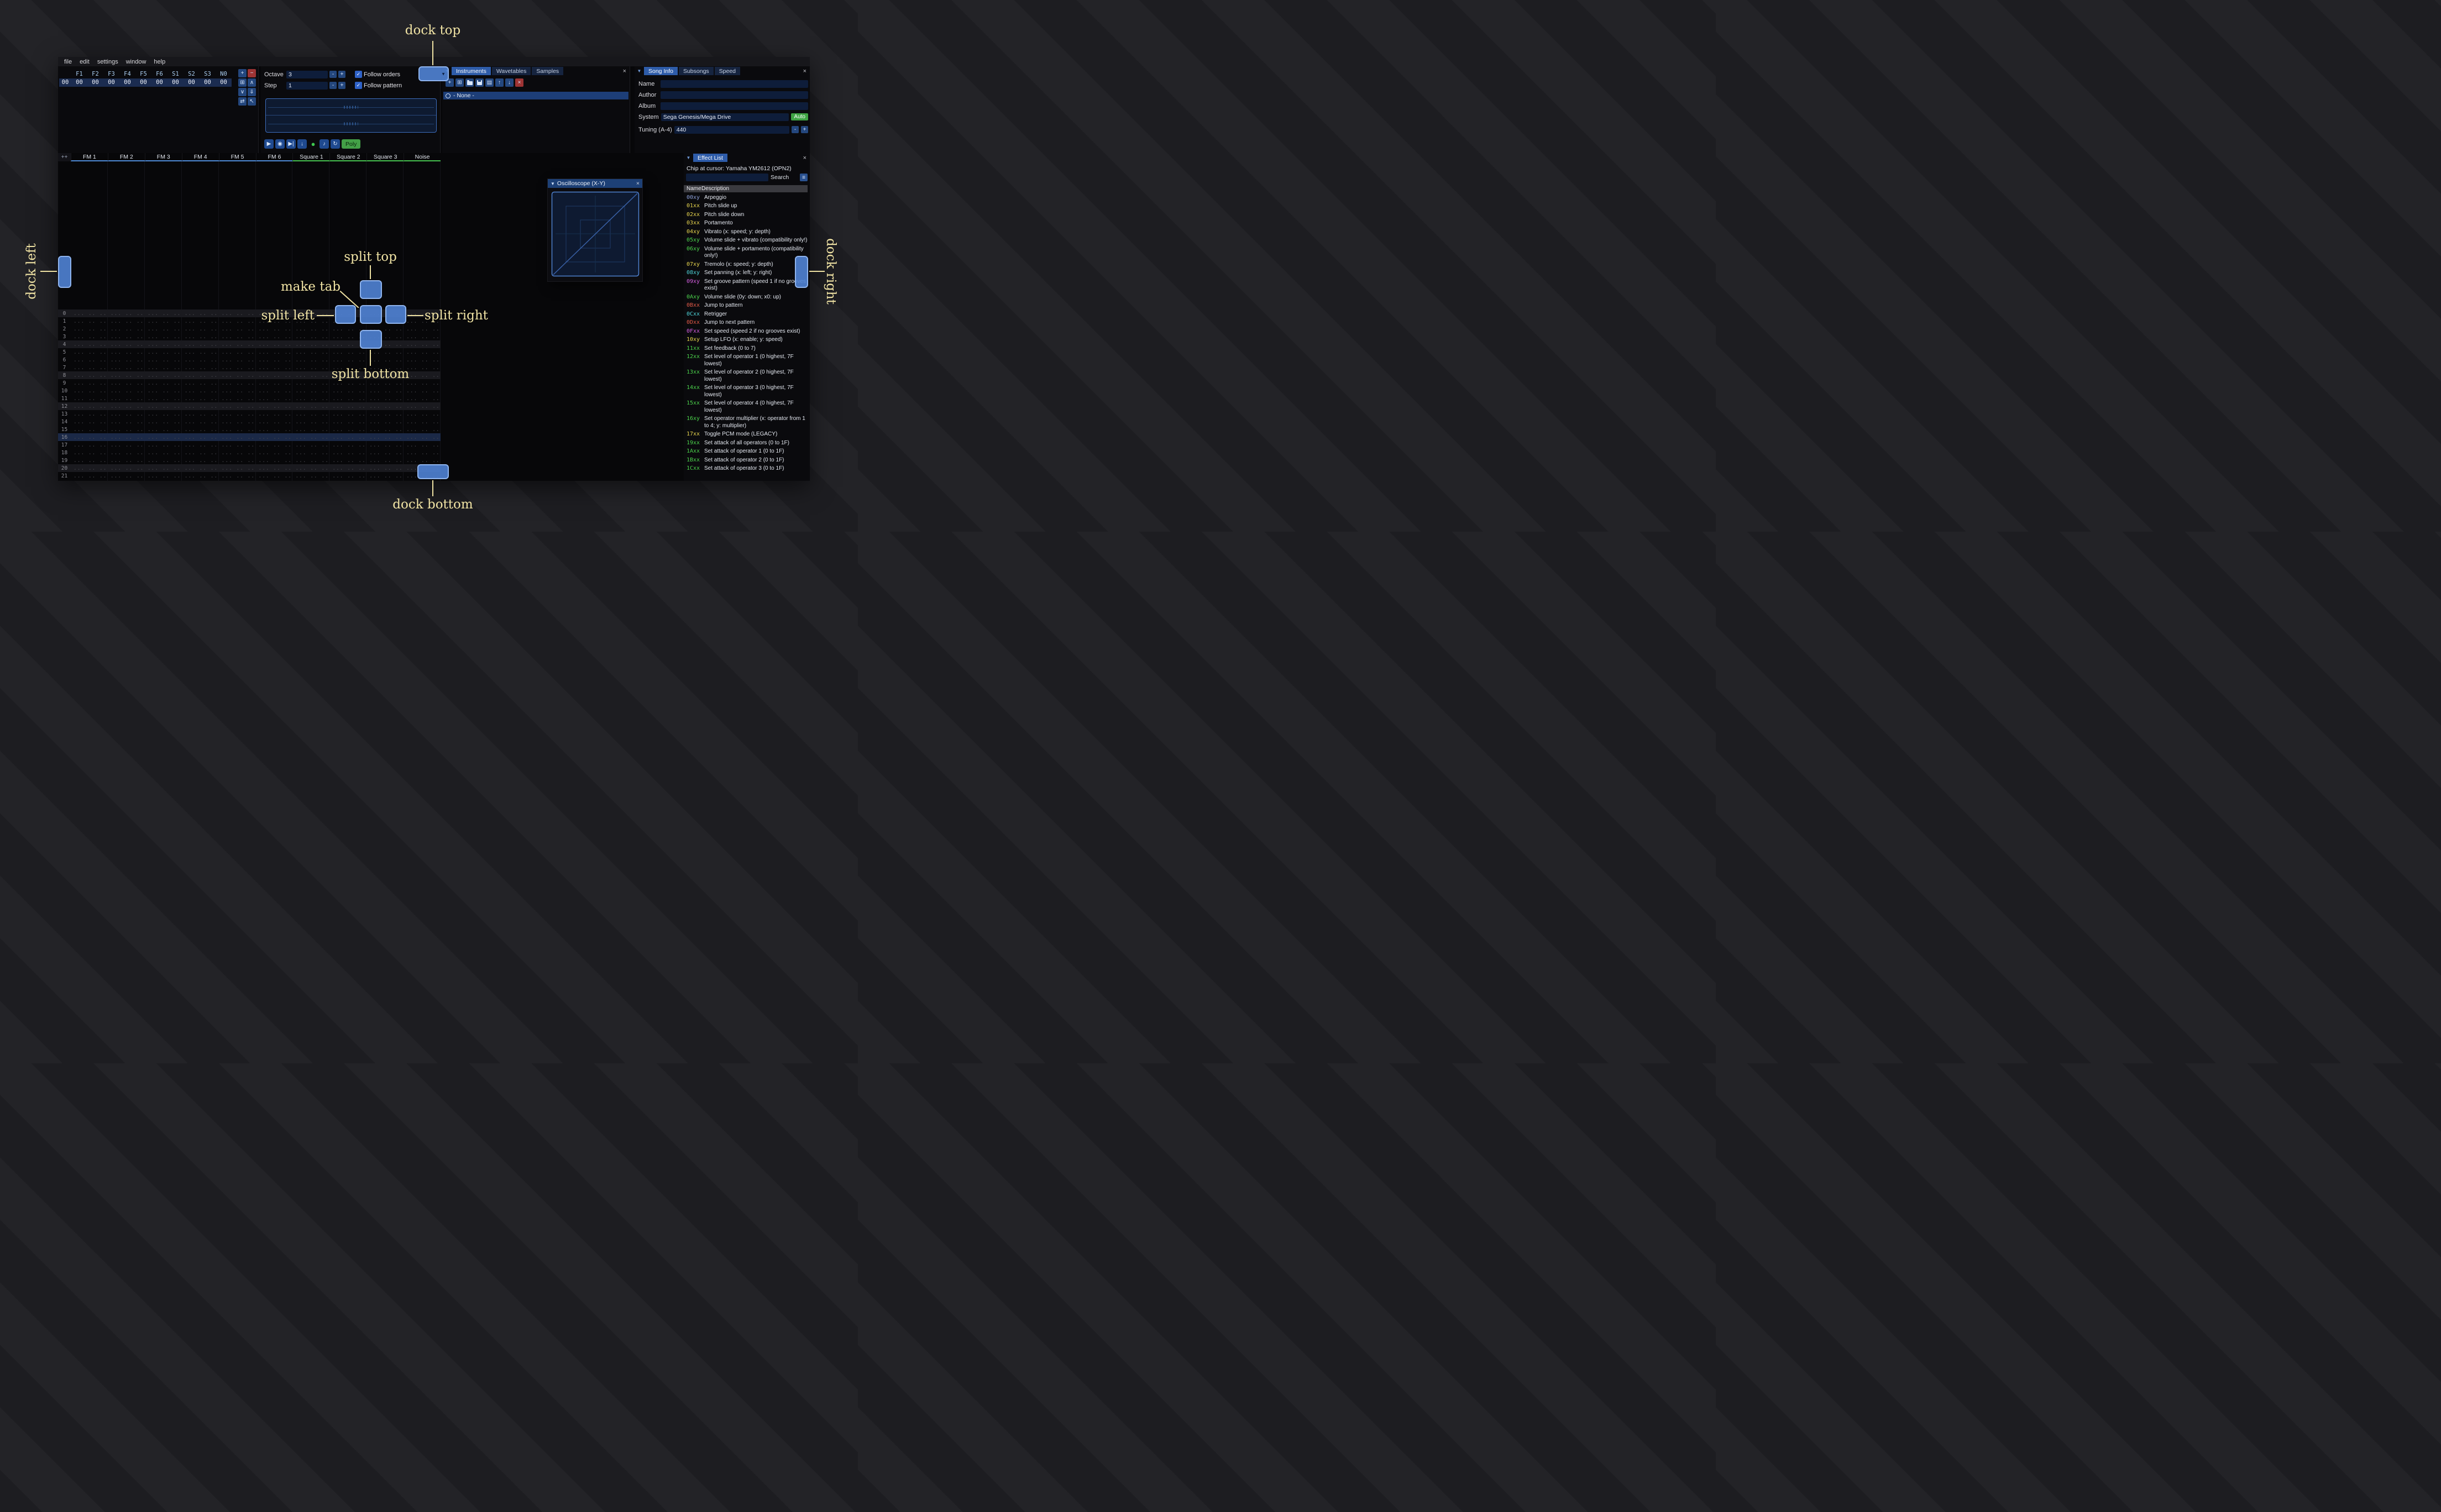 This screenshot has width=2441, height=1512. Describe the element at coordinates (371, 340) in the screenshot. I see `split-bottom-target` at that location.